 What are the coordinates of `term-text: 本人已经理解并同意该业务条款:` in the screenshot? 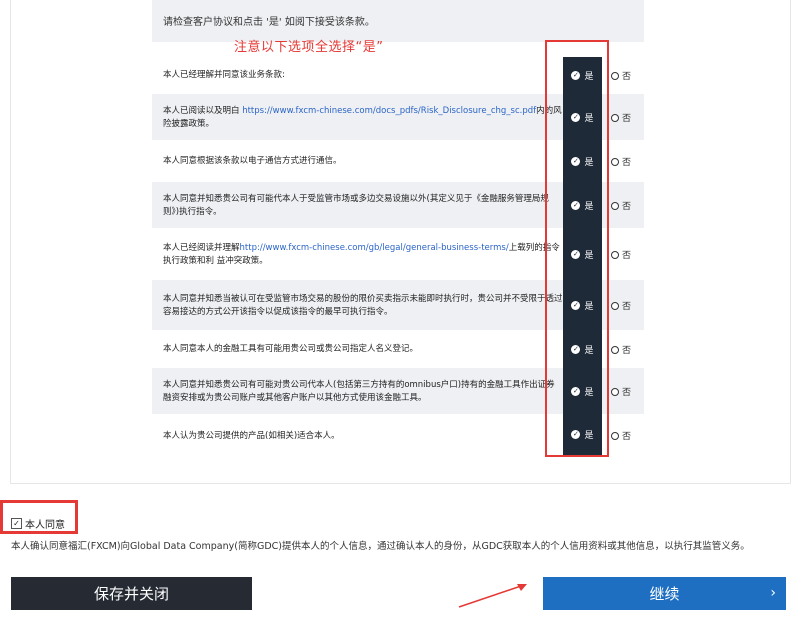 It's located at (224, 75).